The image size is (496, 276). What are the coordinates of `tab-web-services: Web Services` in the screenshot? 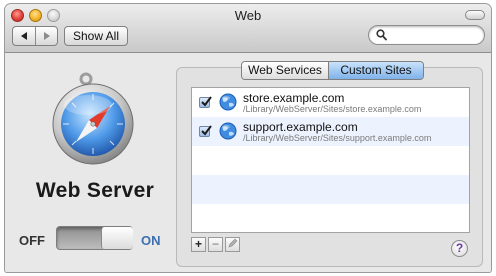 It's located at (285, 70).